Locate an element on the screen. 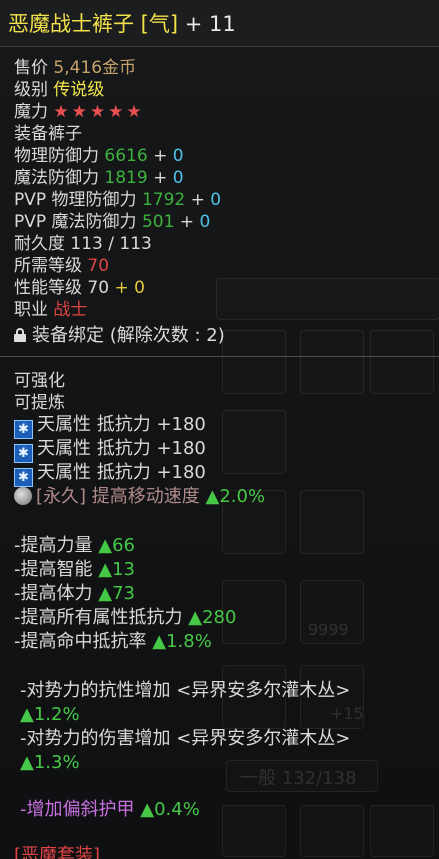 Image resolution: width=439 pixels, height=859 pixels. refine-text: 可提炼 is located at coordinates (39, 403).